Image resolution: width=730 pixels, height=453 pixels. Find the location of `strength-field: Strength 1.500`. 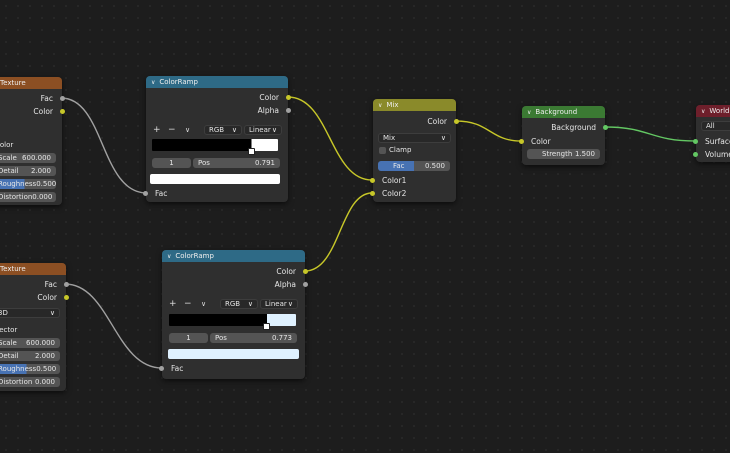

strength-field: Strength 1.500 is located at coordinates (563, 154).